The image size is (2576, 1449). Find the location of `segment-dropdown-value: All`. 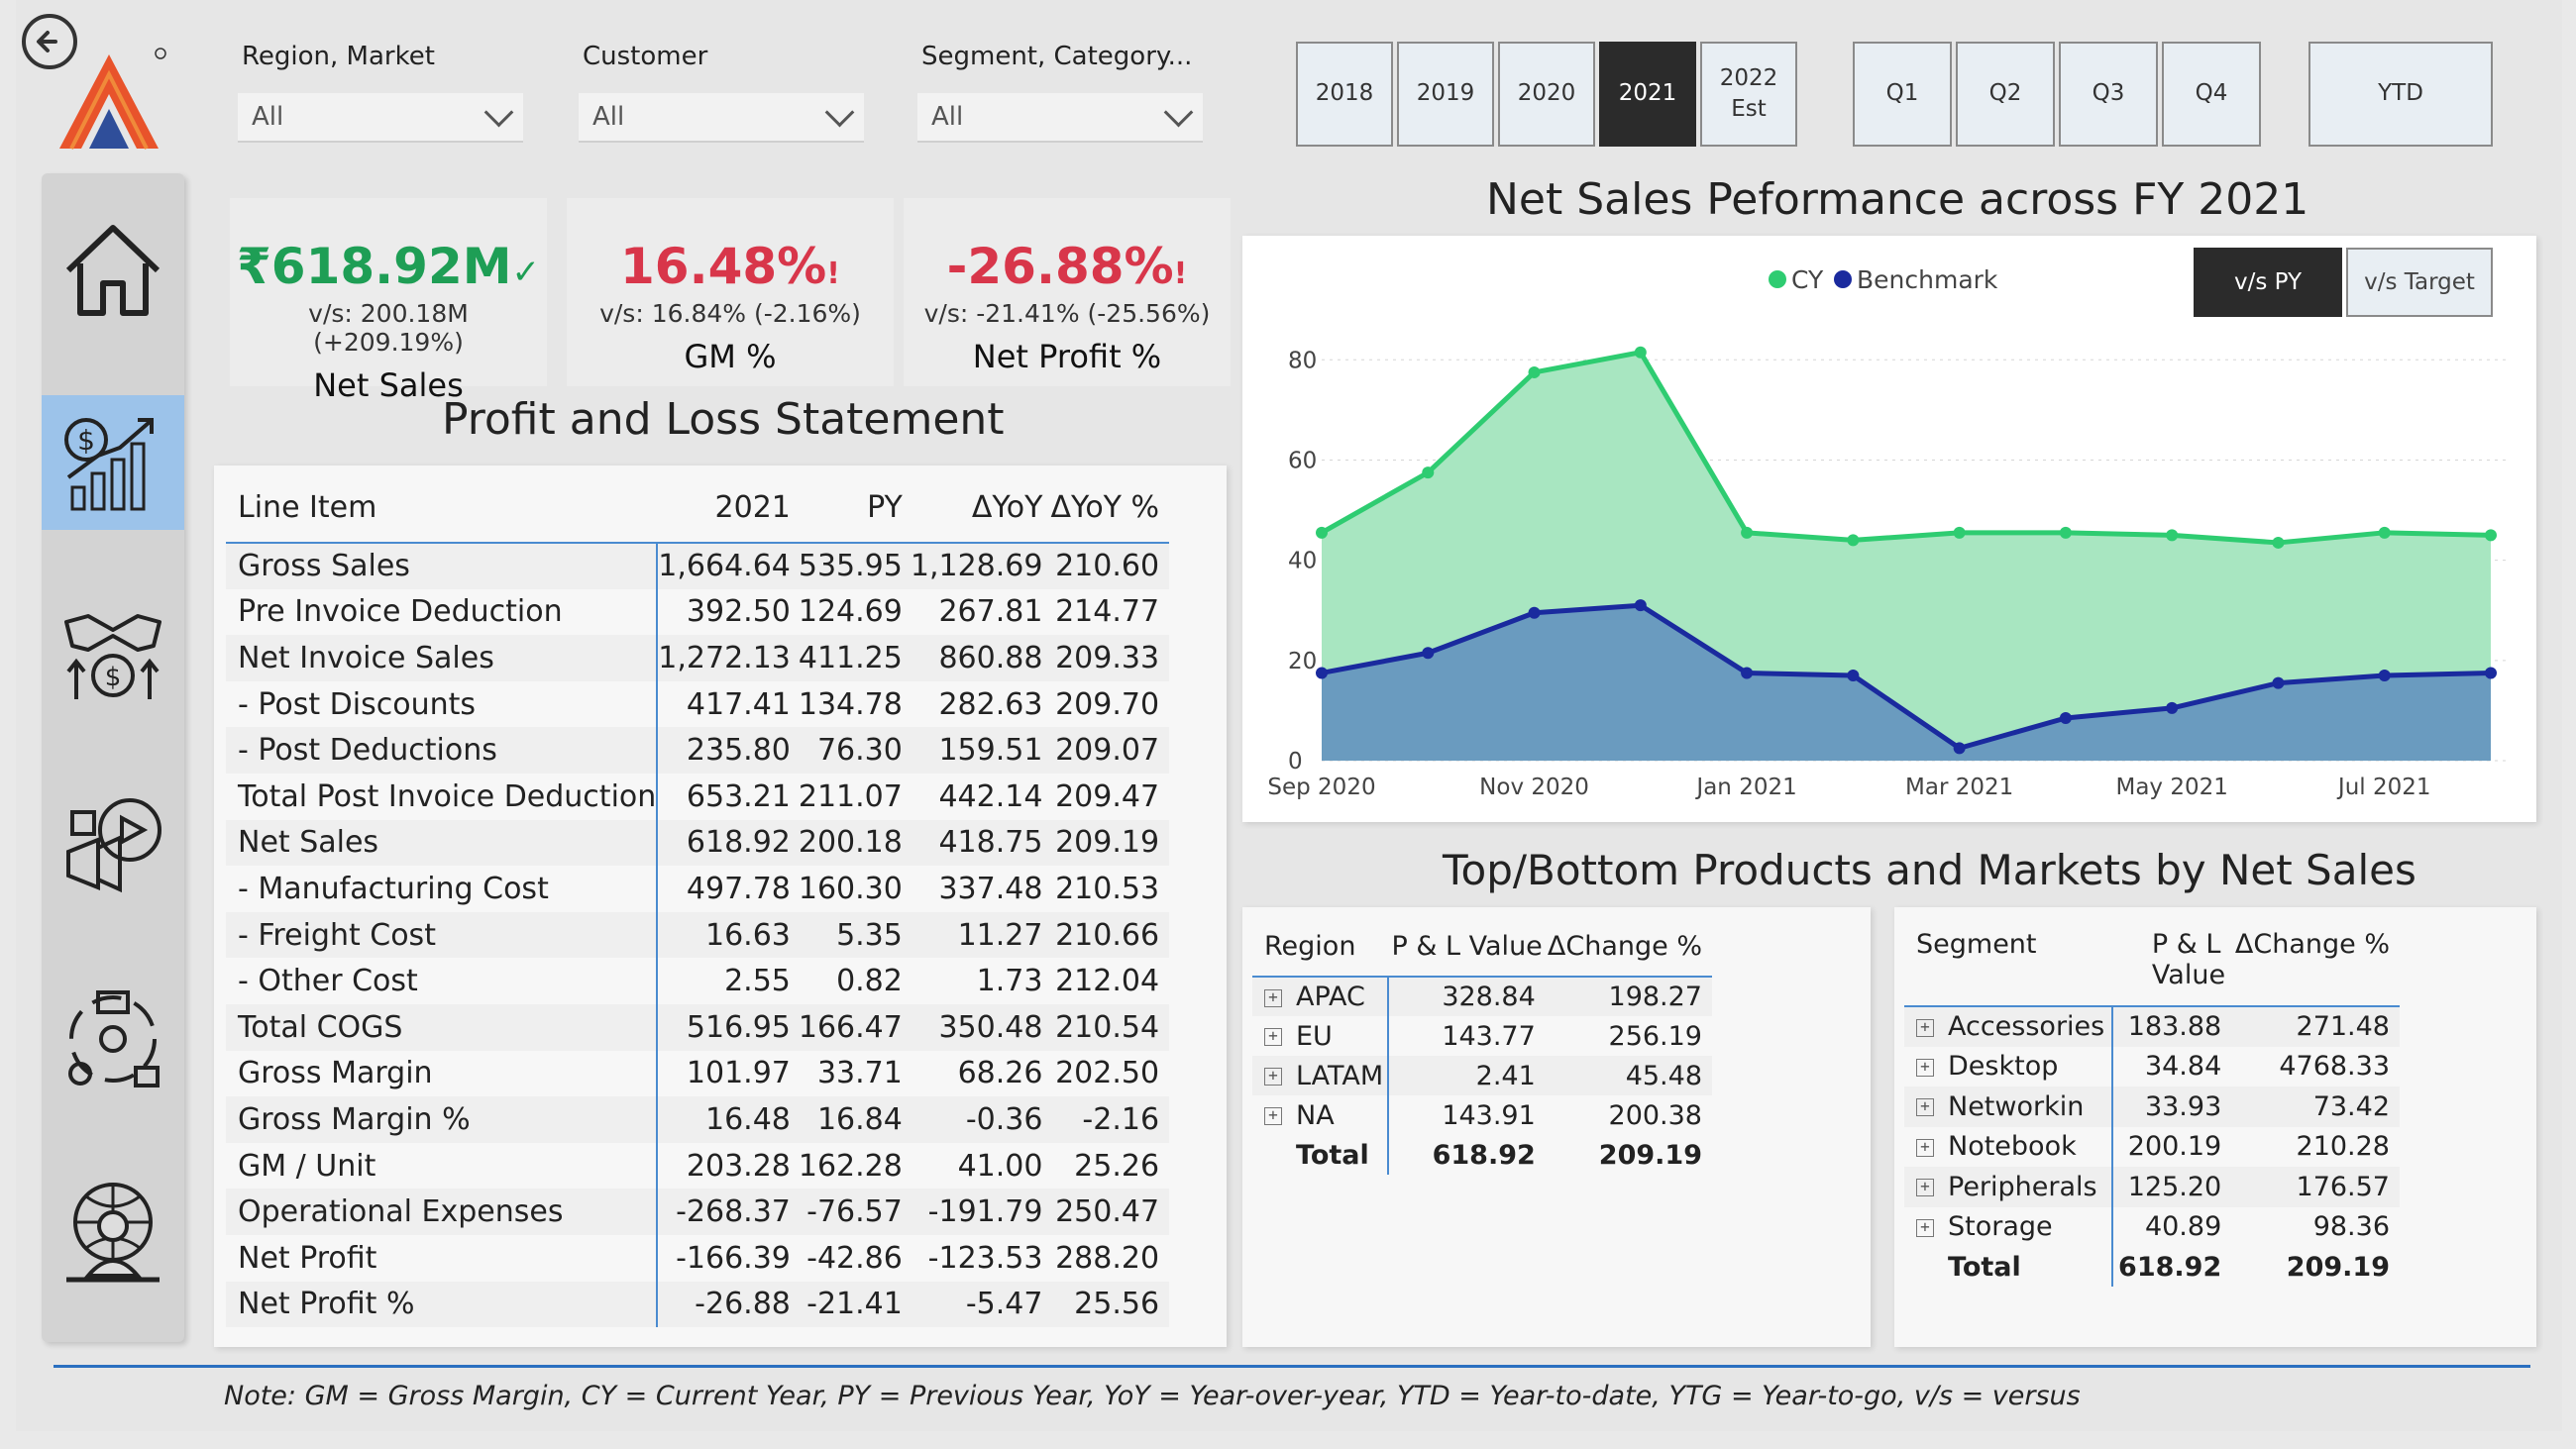

segment-dropdown-value: All is located at coordinates (947, 117).